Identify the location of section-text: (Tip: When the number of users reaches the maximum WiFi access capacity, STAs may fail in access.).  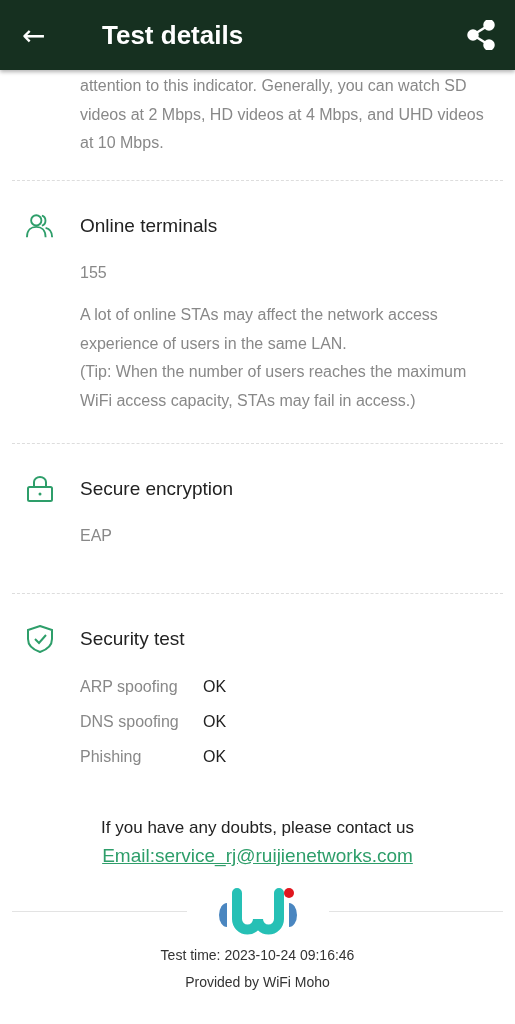
(274, 386).